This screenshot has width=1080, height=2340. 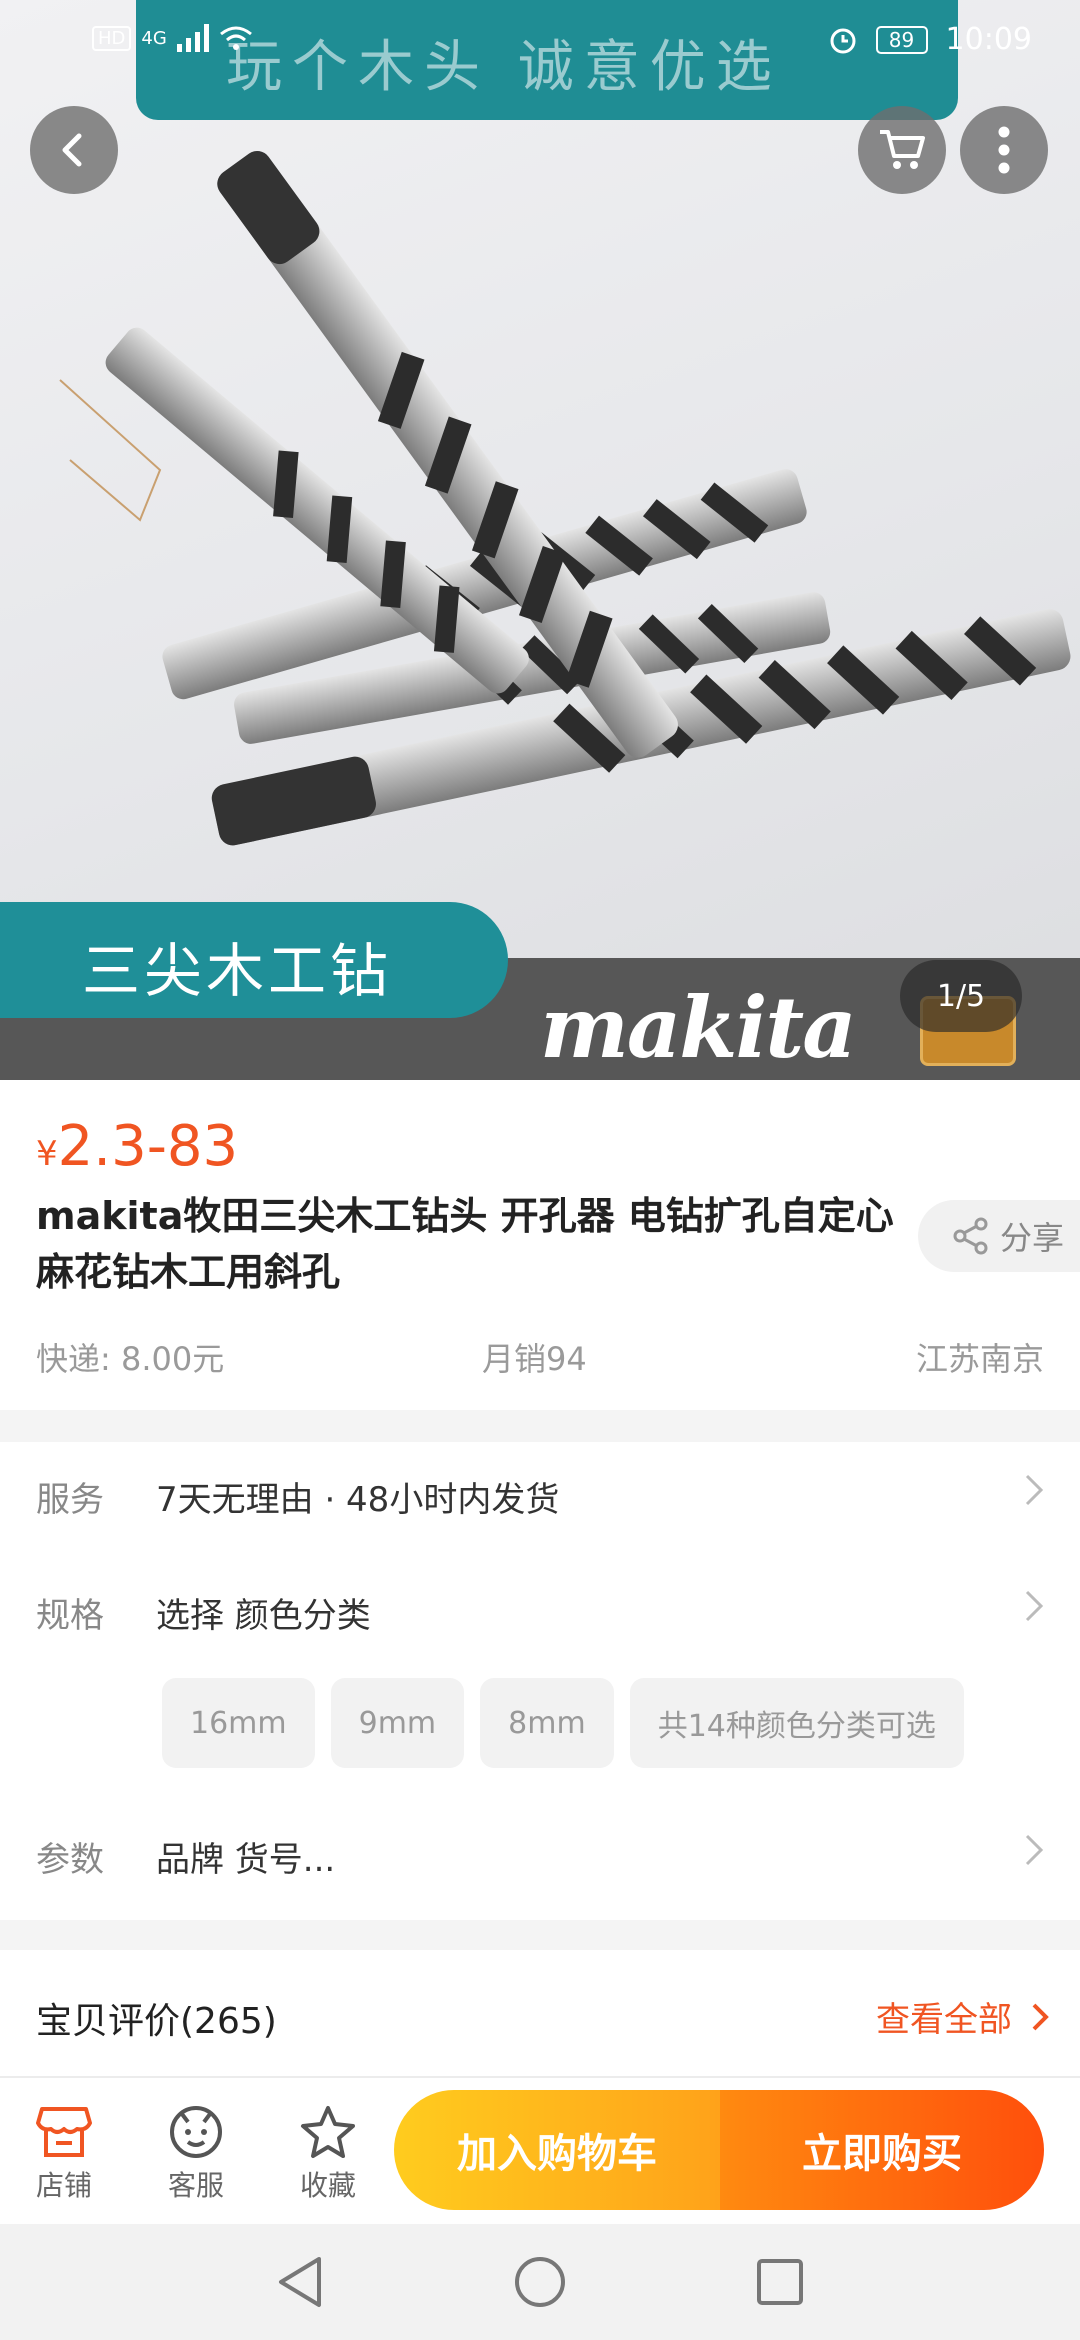 I want to click on bottom-action-bar: 店铺 客服 收藏 加入购物车 立即购买, so click(x=540, y=2150).